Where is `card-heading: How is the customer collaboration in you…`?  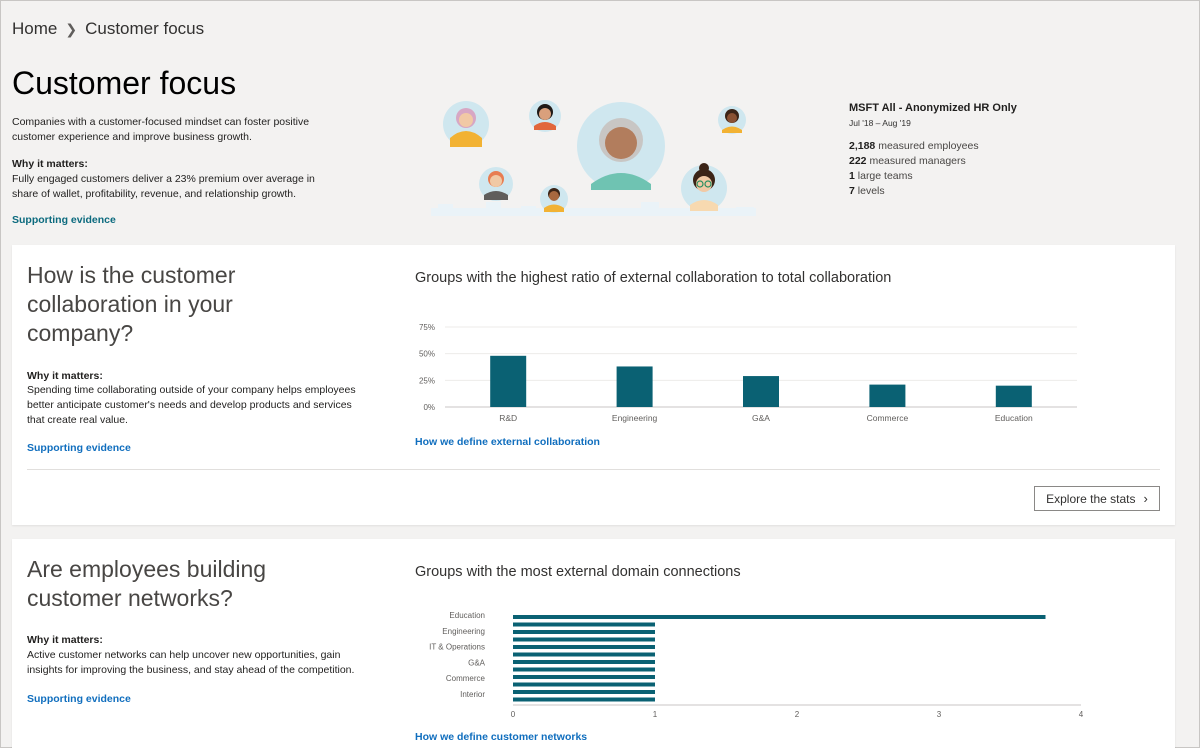
card-heading: How is the customer collaboration in you… is located at coordinates (131, 304).